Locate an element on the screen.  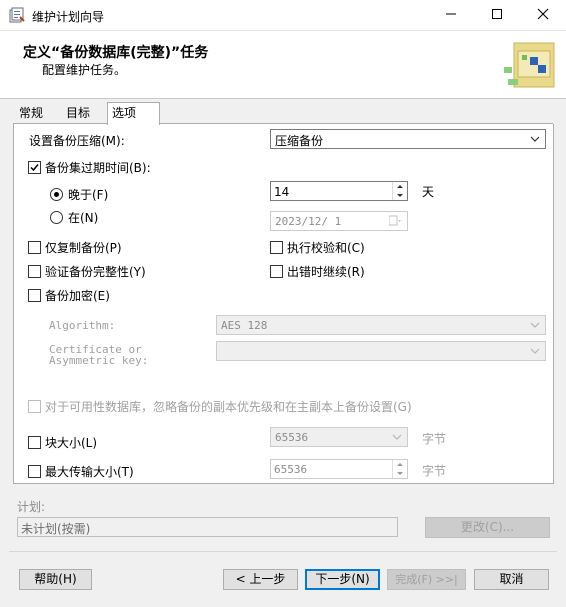
max-transfer-checkbox is located at coordinates (34, 471).